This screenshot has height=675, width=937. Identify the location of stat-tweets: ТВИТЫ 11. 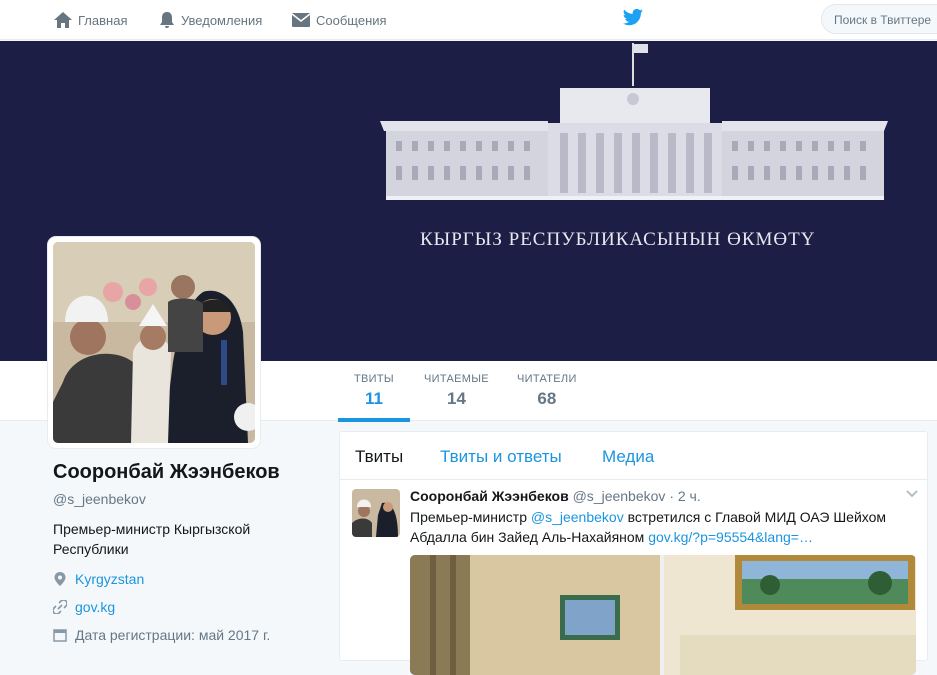
(374, 397).